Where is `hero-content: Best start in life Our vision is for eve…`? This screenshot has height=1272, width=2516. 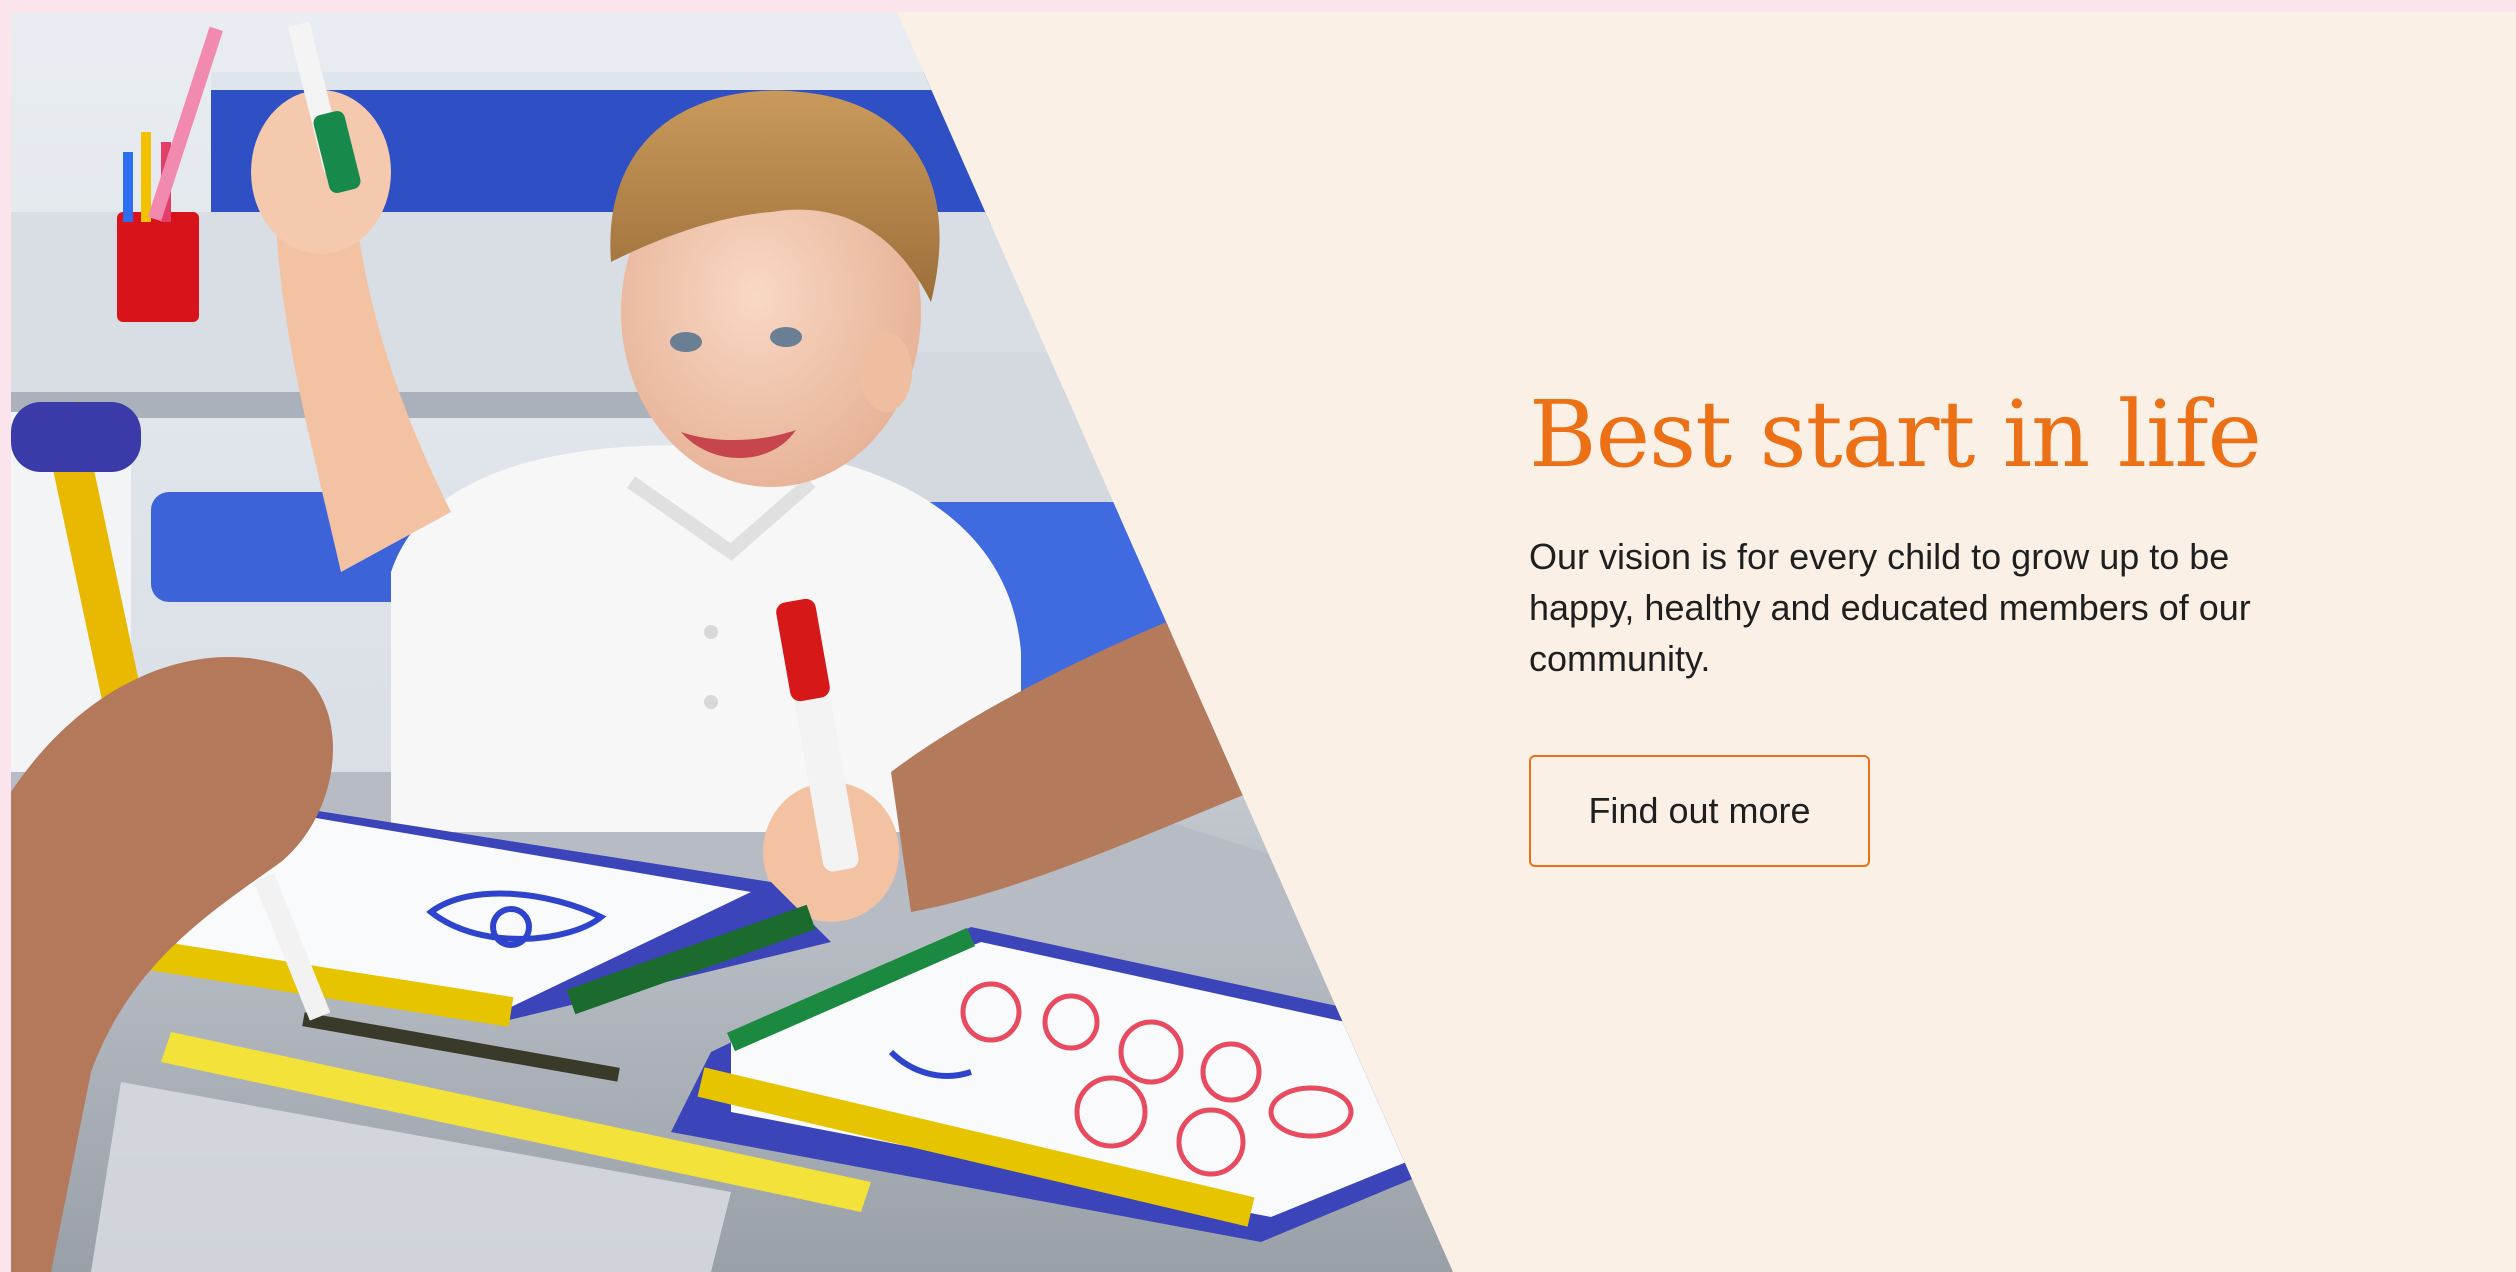
hero-content: Best start in life Our vision is for eve… is located at coordinates (1939, 624).